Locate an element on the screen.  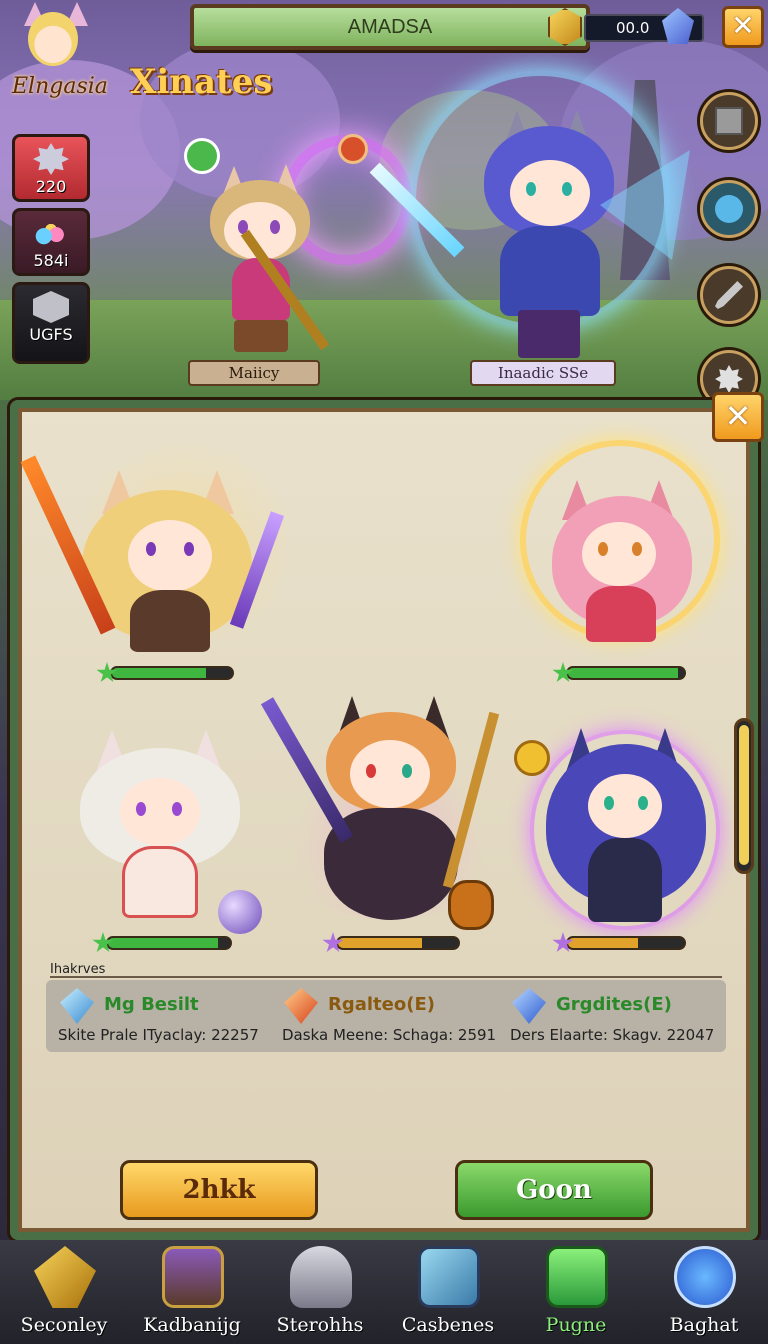
info-title: Rgalteo(E) is located at coordinates (381, 1004).